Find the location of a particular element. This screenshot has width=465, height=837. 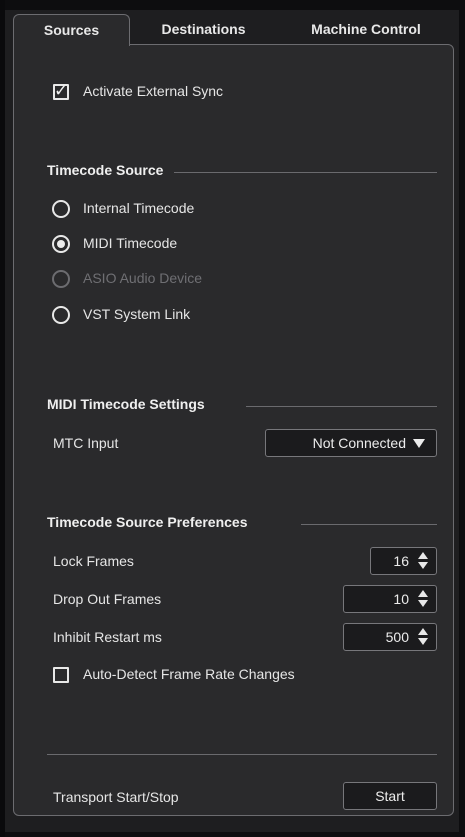

activate-external-sync-checkbox: ✓ is located at coordinates (61, 90).